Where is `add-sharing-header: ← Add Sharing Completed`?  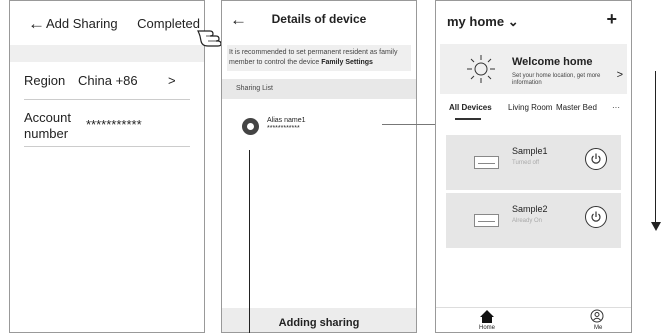 add-sharing-header: ← Add Sharing Completed is located at coordinates (107, 23).